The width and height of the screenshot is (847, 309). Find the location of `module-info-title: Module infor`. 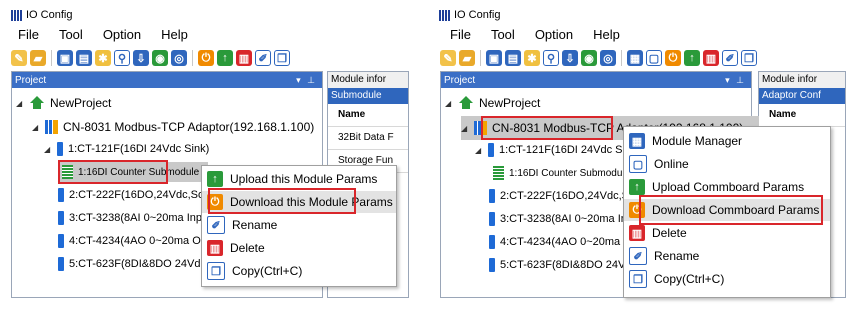

module-info-title: Module infor is located at coordinates (368, 80).